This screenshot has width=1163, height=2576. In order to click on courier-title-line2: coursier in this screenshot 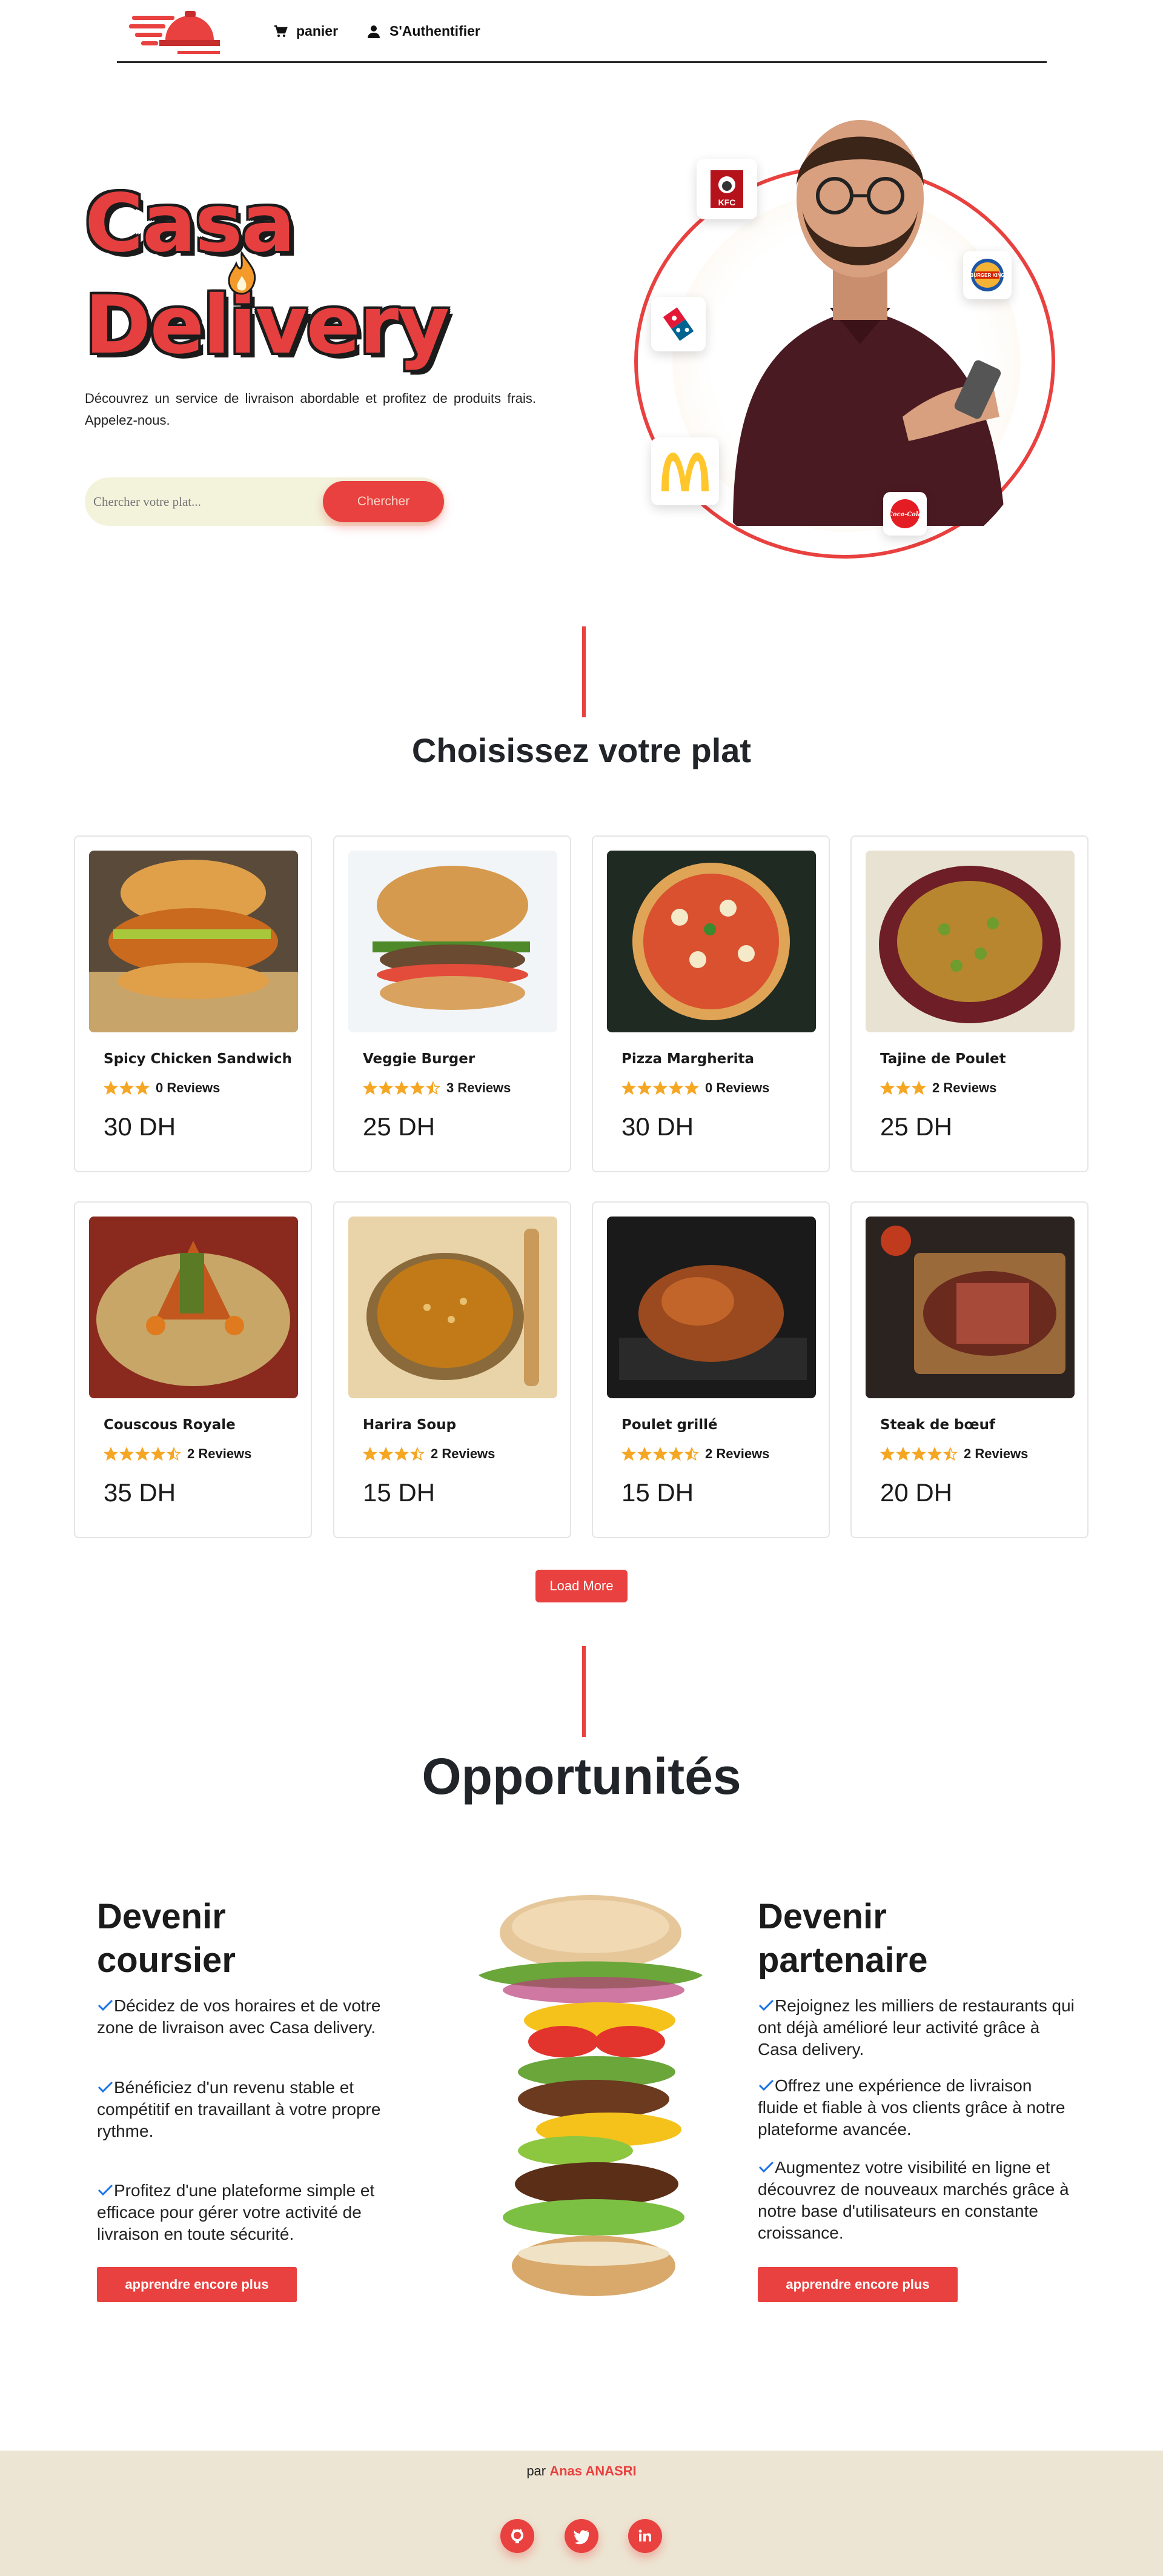, I will do `click(166, 1960)`.